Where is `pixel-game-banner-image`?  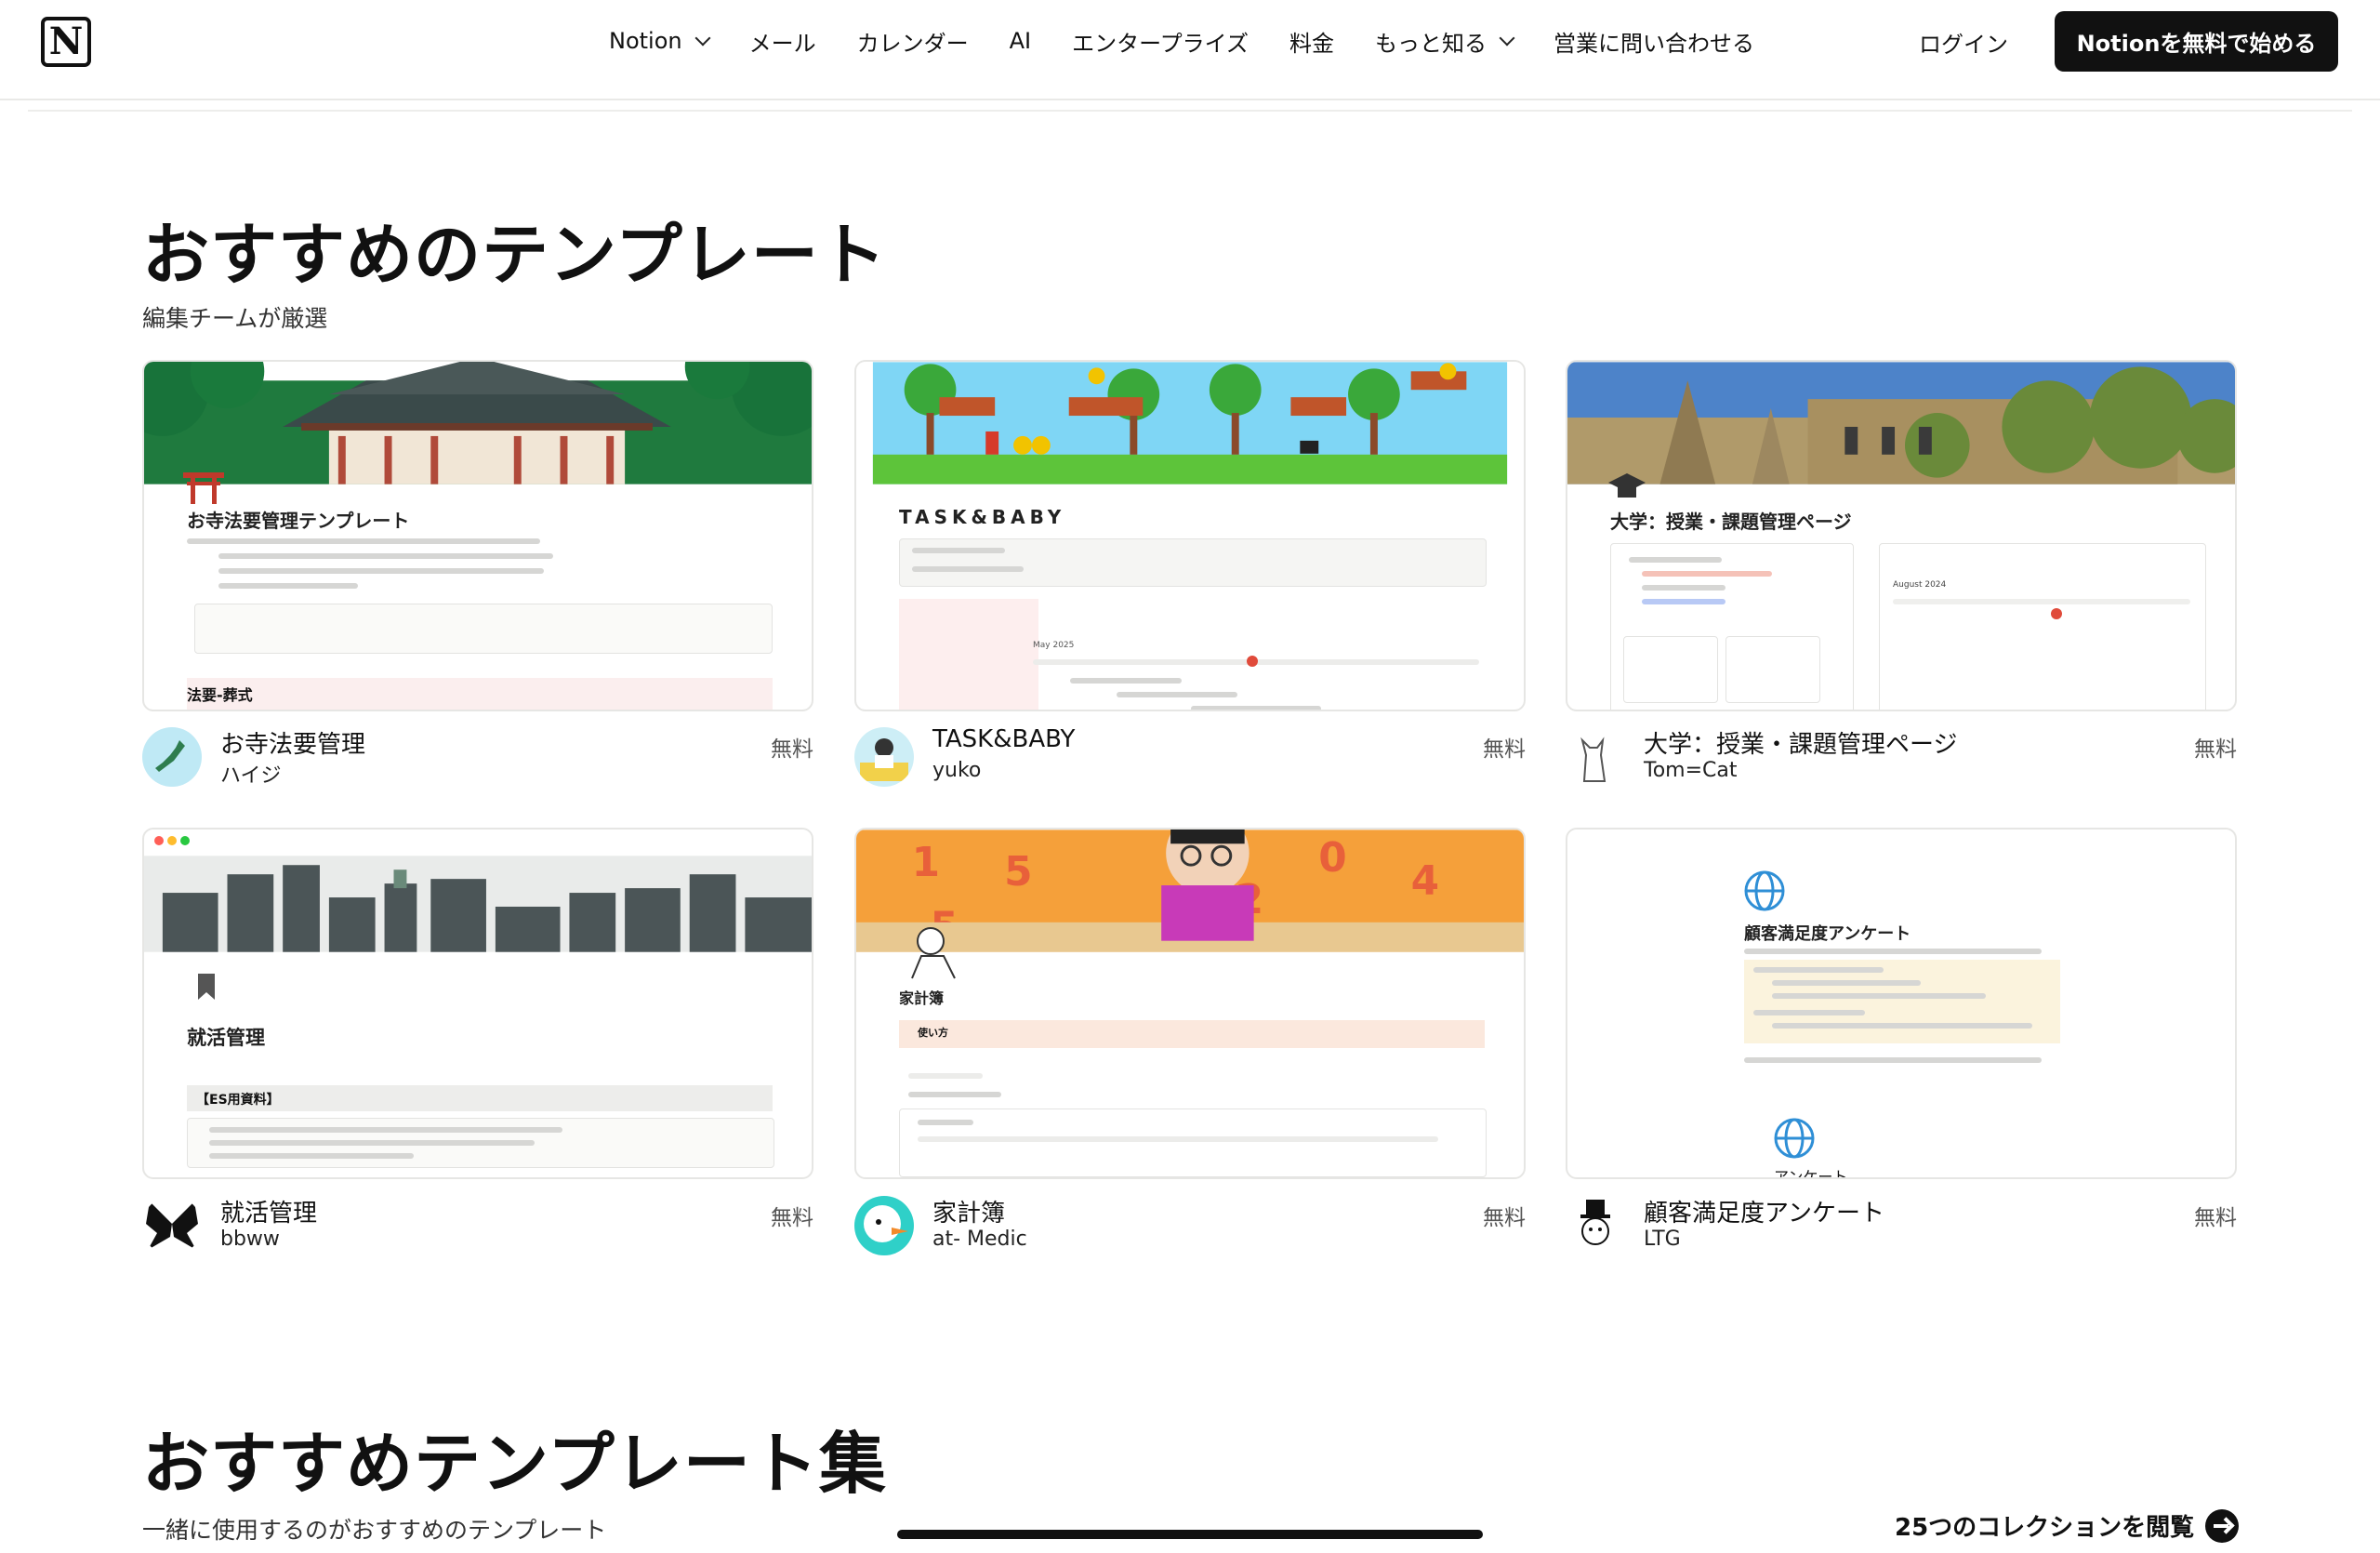
pixel-game-banner-image is located at coordinates (1190, 423).